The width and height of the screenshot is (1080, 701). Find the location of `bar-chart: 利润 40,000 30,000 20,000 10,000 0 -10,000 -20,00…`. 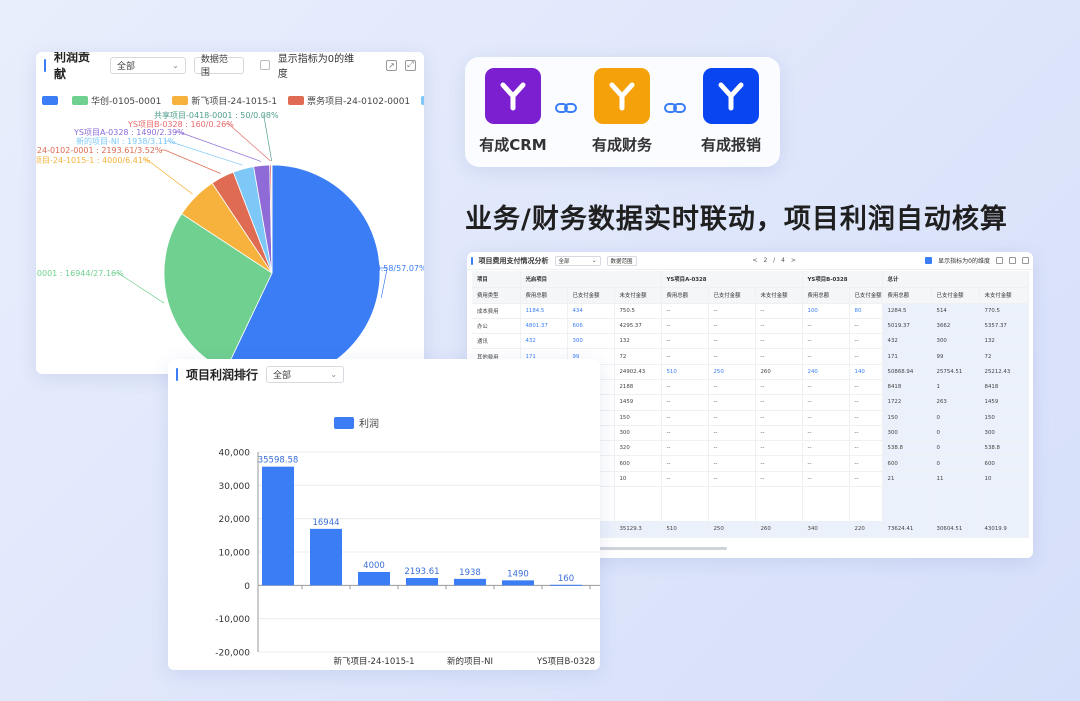

bar-chart: 利润 40,000 30,000 20,000 10,000 0 -10,000 -20,00… is located at coordinates (407, 542).